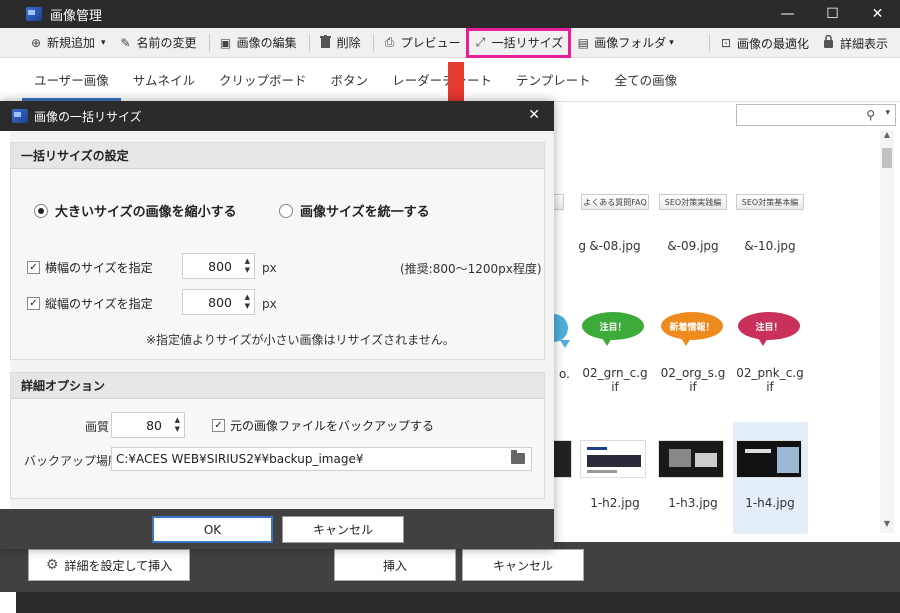 Image resolution: width=900 pixels, height=613 pixels. What do you see at coordinates (72, 461) in the screenshot?
I see `backup-location-label: バックアップ場所` at bounding box center [72, 461].